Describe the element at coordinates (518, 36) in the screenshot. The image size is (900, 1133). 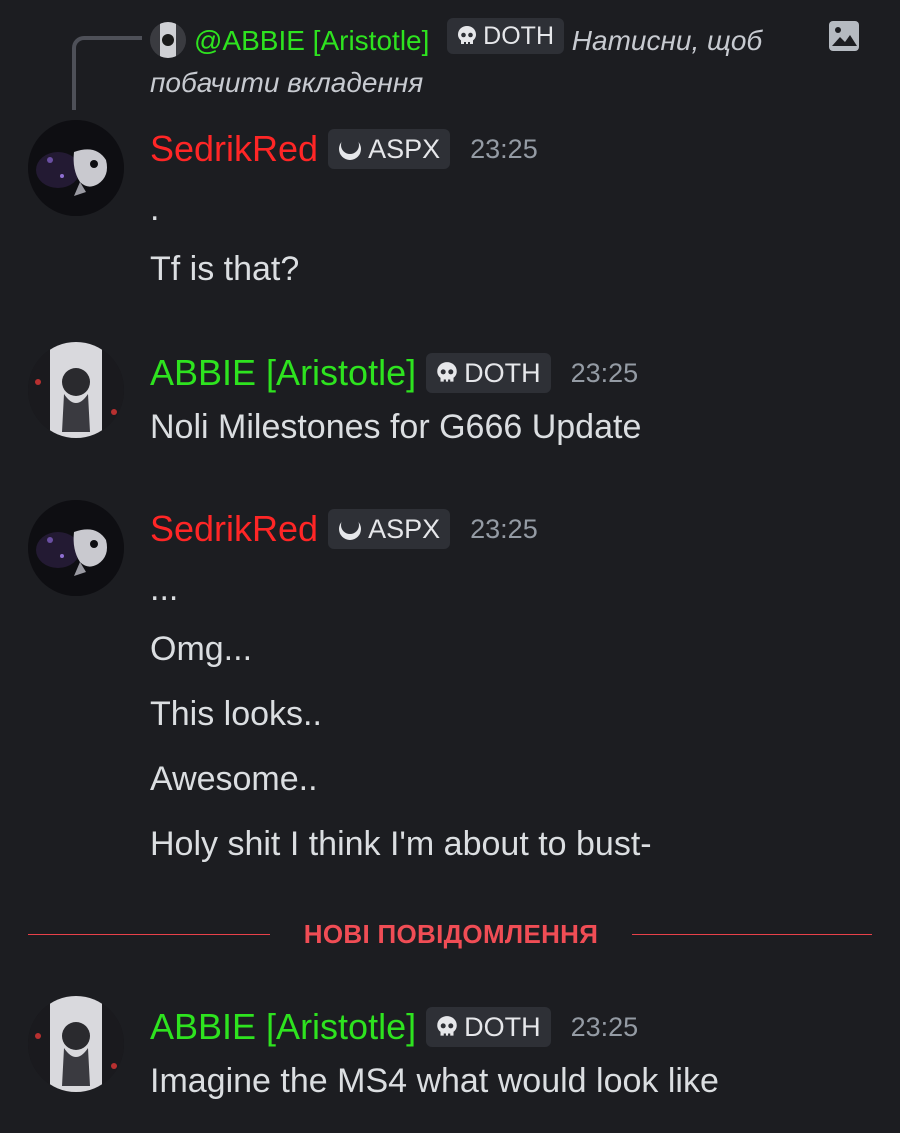
I see `reply-tag-label: DOTH` at that location.